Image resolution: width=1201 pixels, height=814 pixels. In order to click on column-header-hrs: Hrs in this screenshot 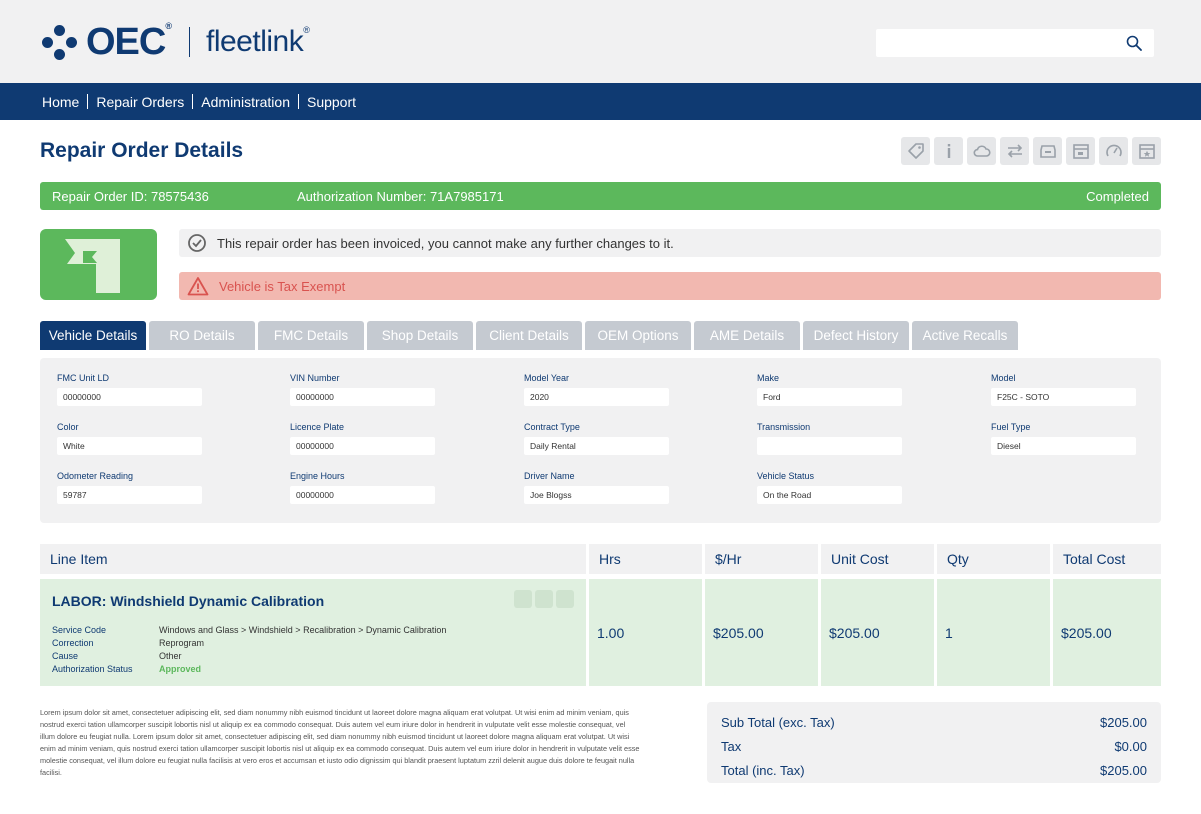, I will do `click(645, 559)`.